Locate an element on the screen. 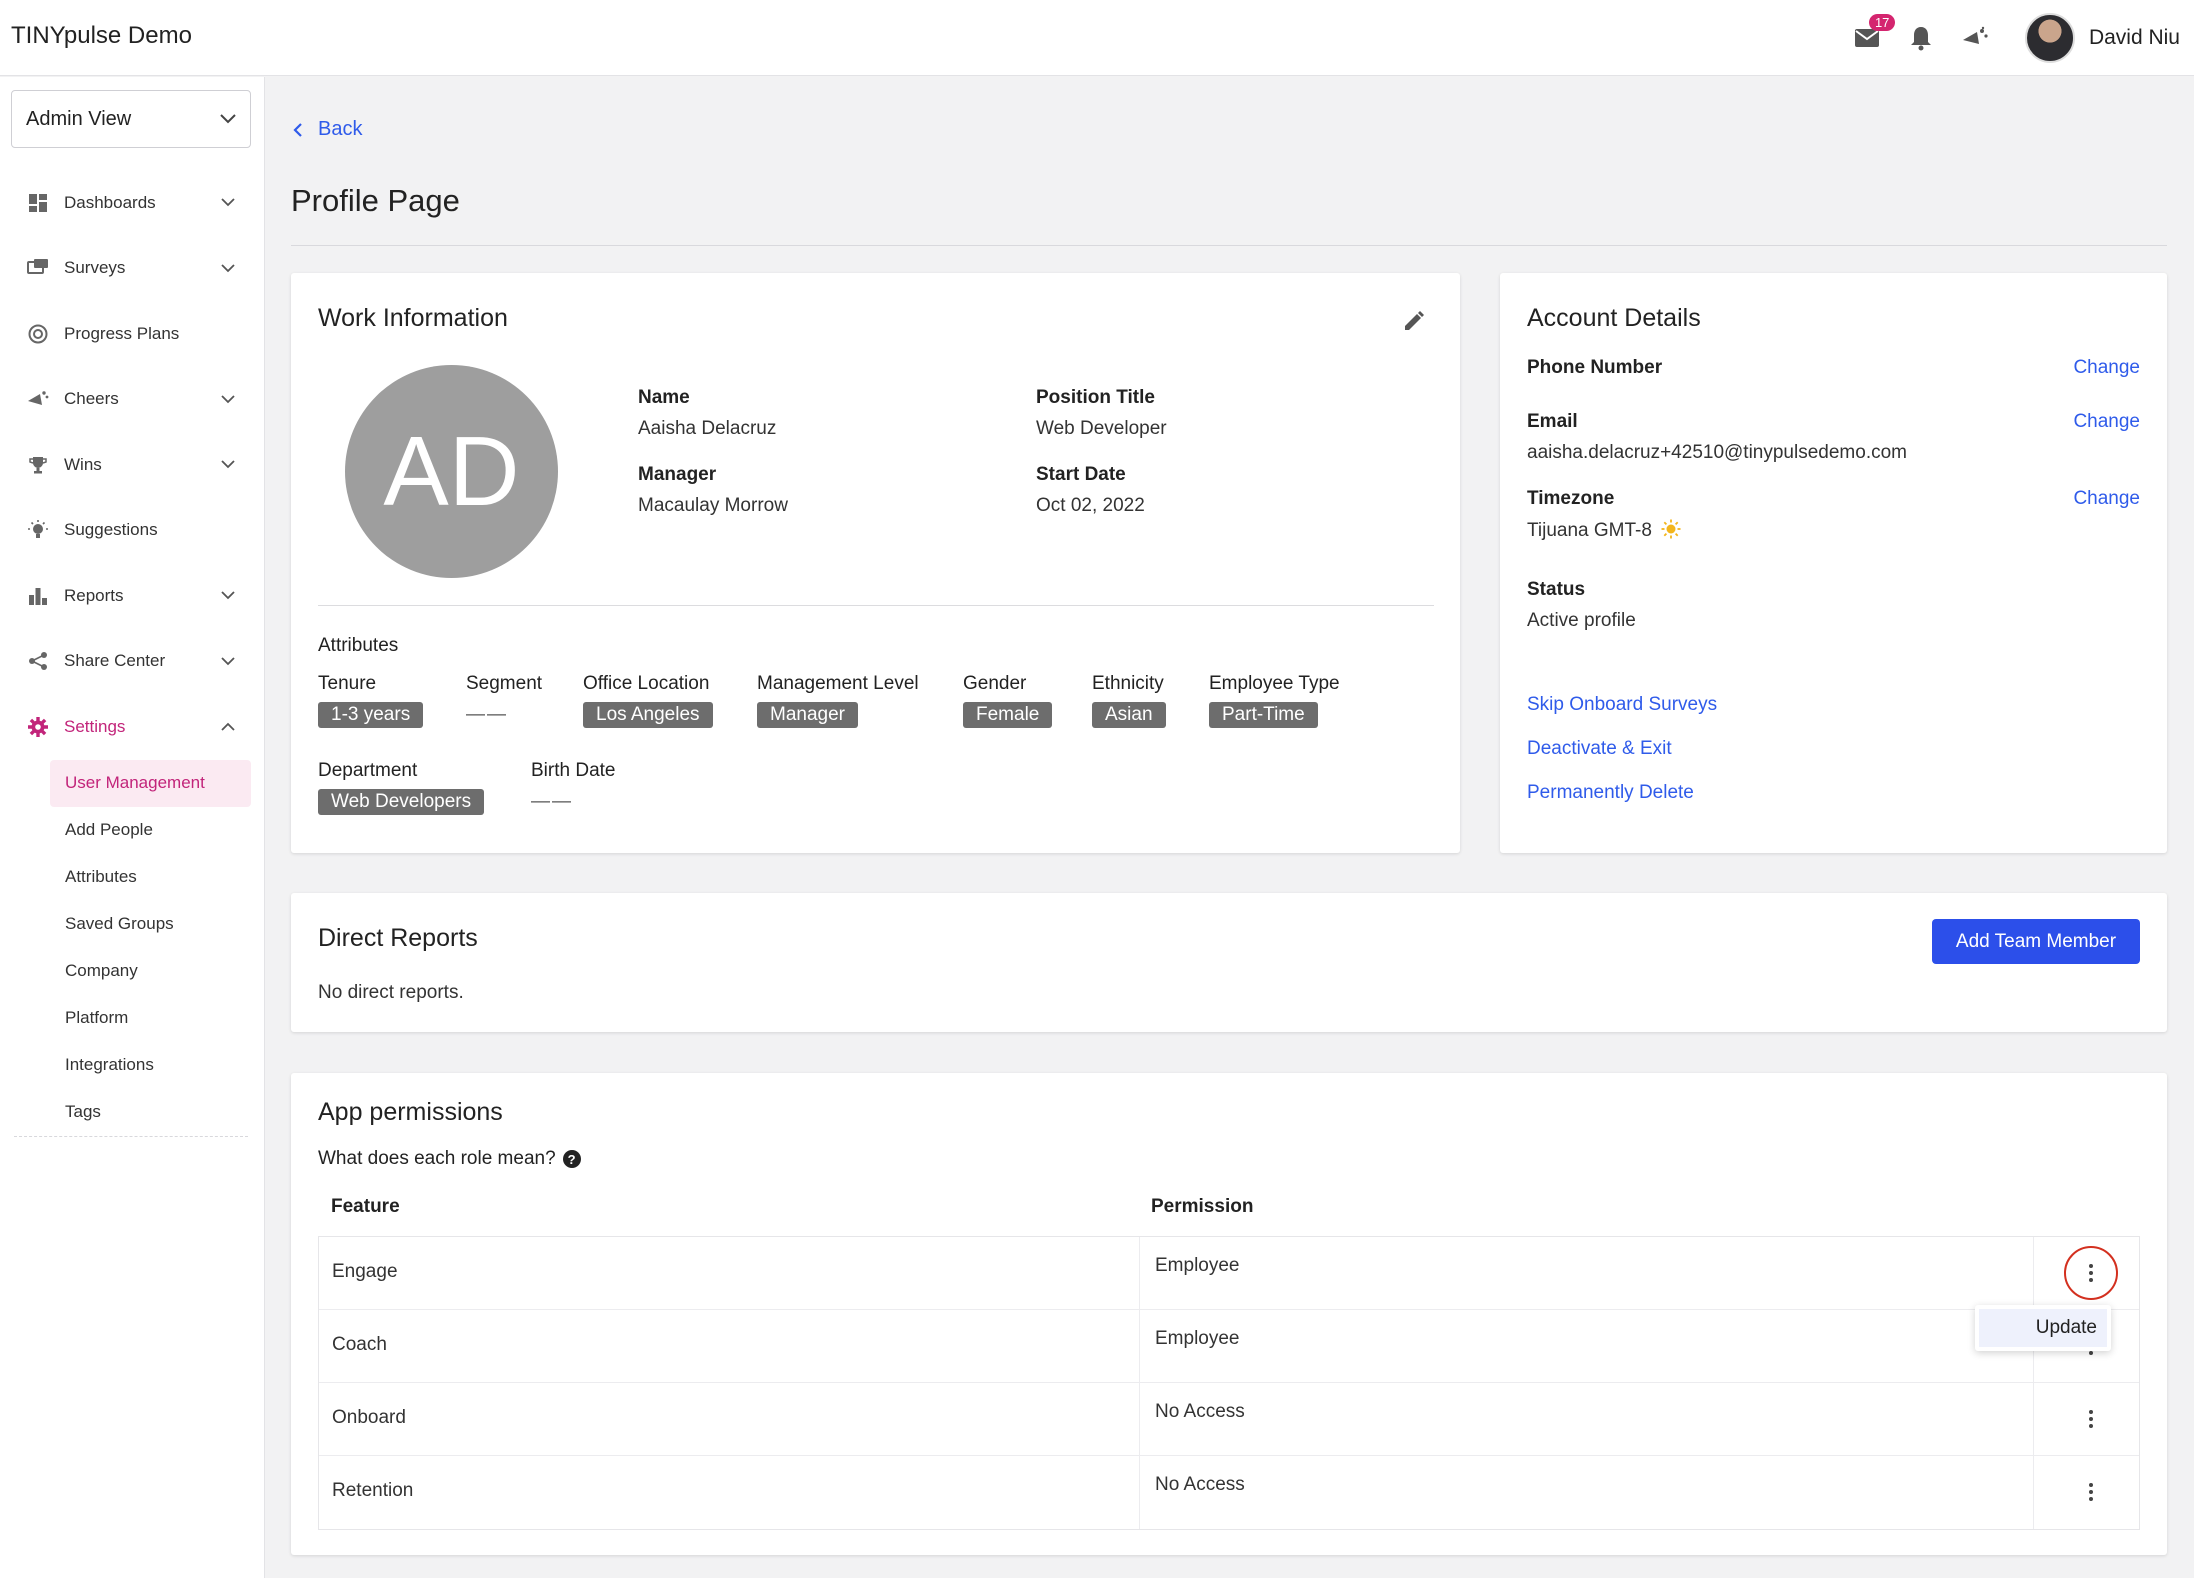 This screenshot has width=2194, height=1578. sidebar-item-suggestions: Suggestions is located at coordinates (132, 531).